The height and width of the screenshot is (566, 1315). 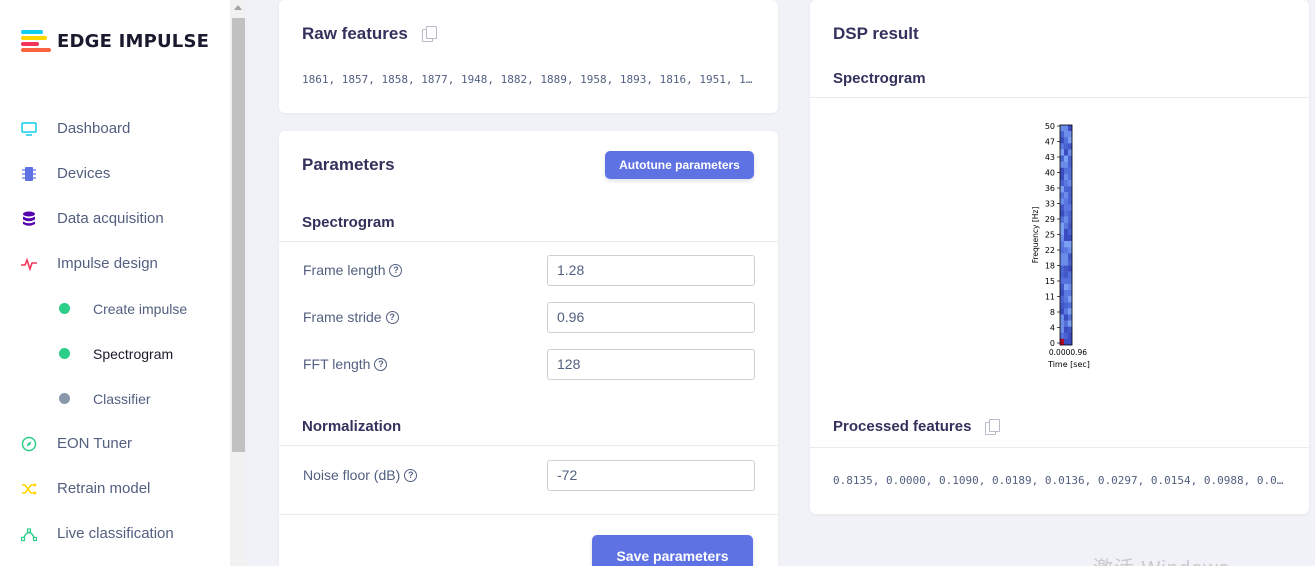 What do you see at coordinates (1068, 364) in the screenshot?
I see `x-axis-label: Time [sec]` at bounding box center [1068, 364].